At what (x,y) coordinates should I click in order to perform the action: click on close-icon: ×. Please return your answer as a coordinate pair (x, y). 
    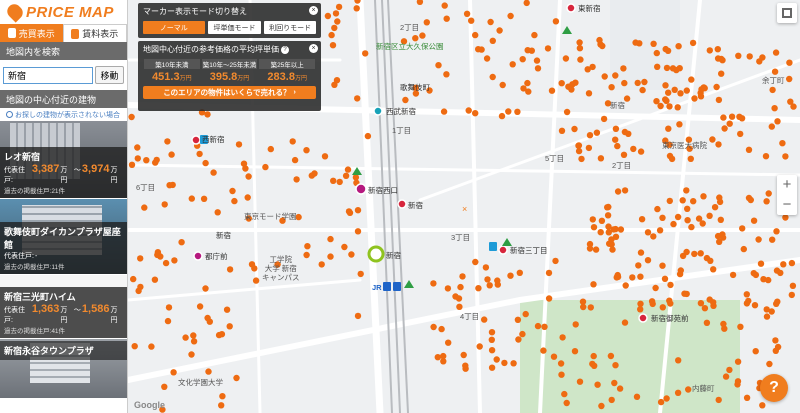
    Looking at the image, I should click on (313, 48).